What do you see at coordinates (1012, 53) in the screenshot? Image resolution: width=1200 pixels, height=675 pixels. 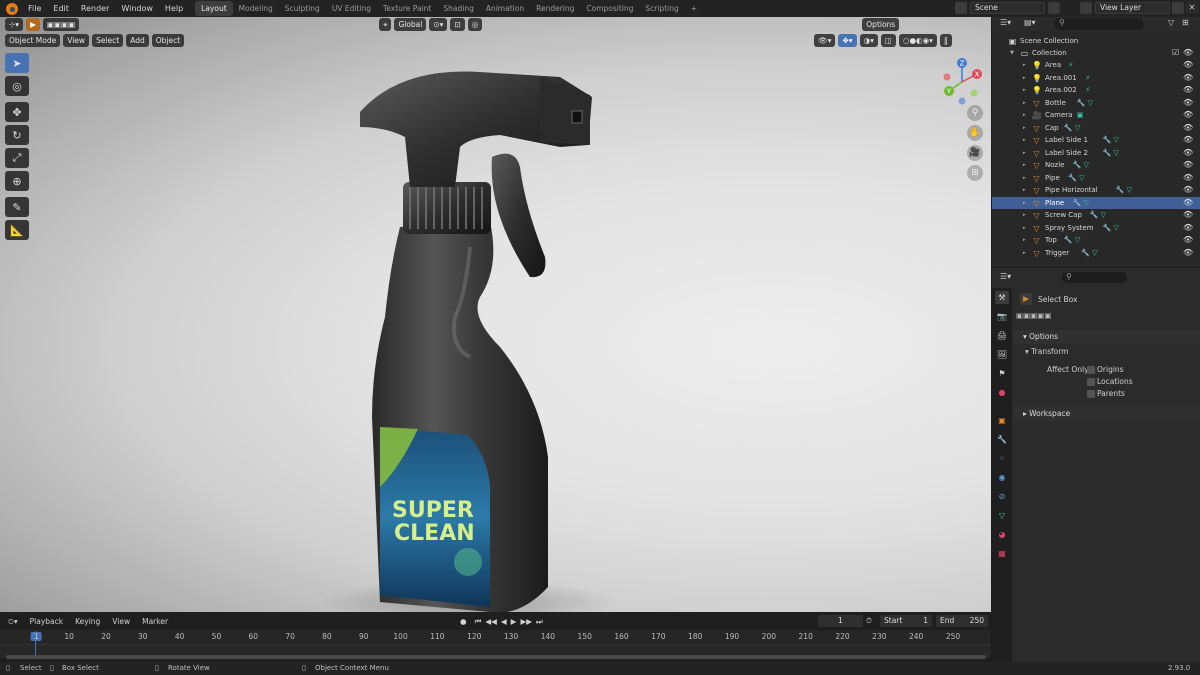 I see `collection-expand-icon: ▼` at bounding box center [1012, 53].